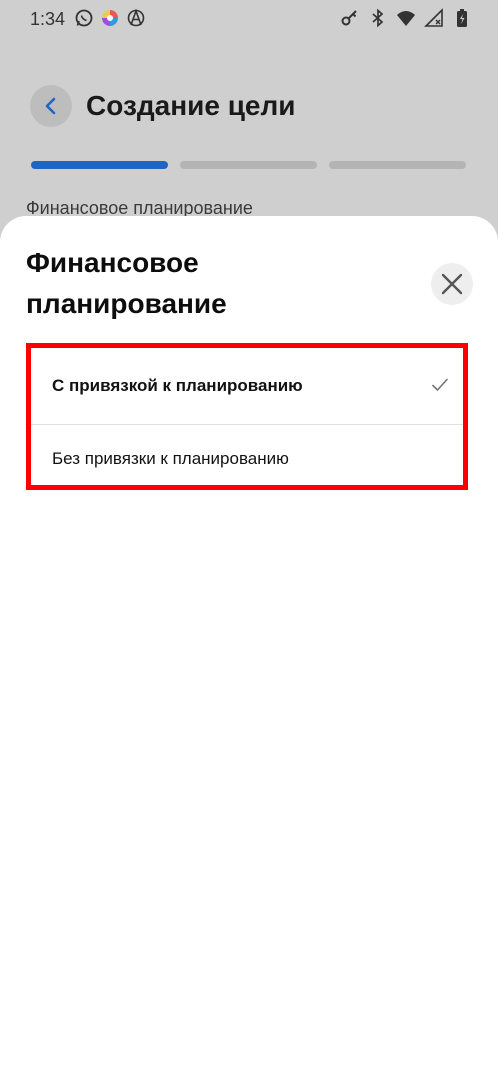  Describe the element at coordinates (48, 19) in the screenshot. I see `status-time: 1:34` at that location.